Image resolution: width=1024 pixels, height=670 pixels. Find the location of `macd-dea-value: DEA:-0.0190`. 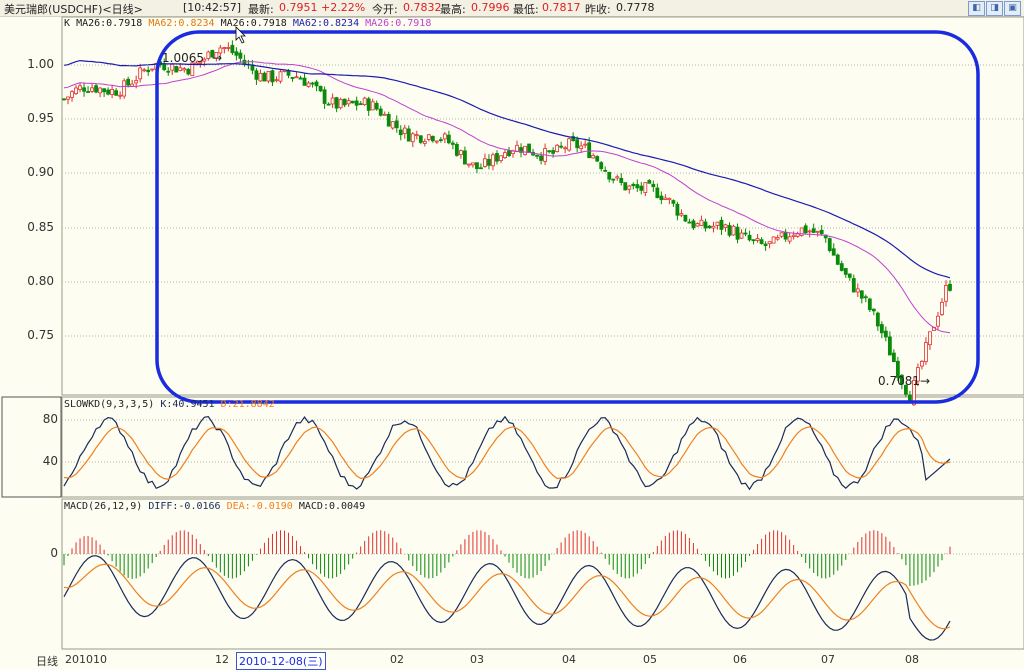

macd-dea-value: DEA:-0.0190 is located at coordinates (259, 506).